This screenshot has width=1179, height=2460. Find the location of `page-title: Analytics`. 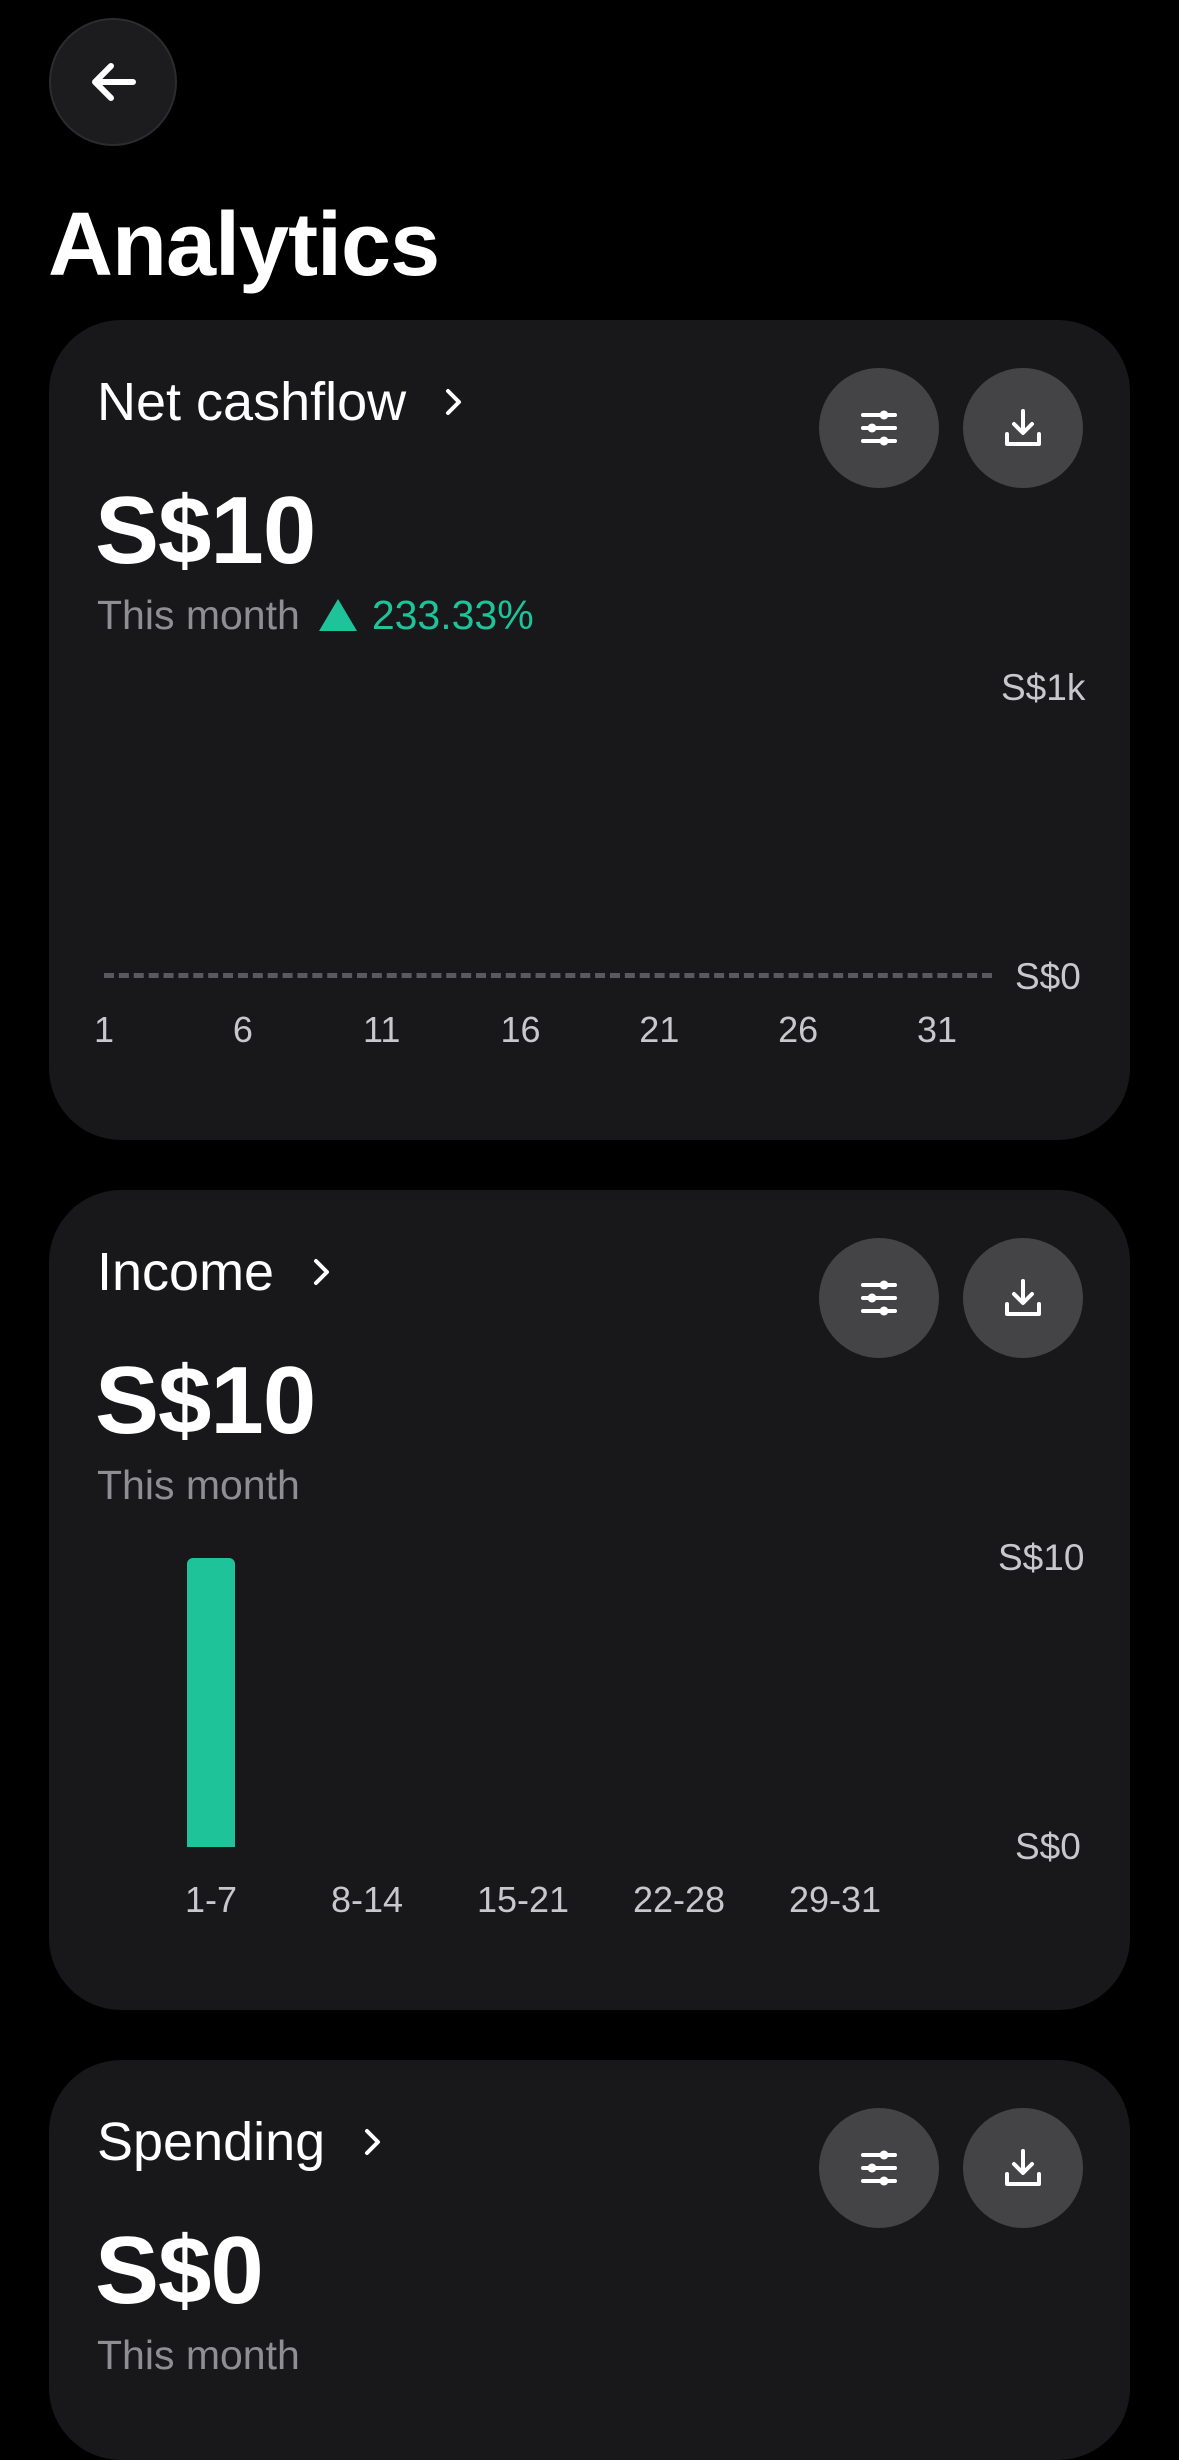

page-title: Analytics is located at coordinates (244, 245).